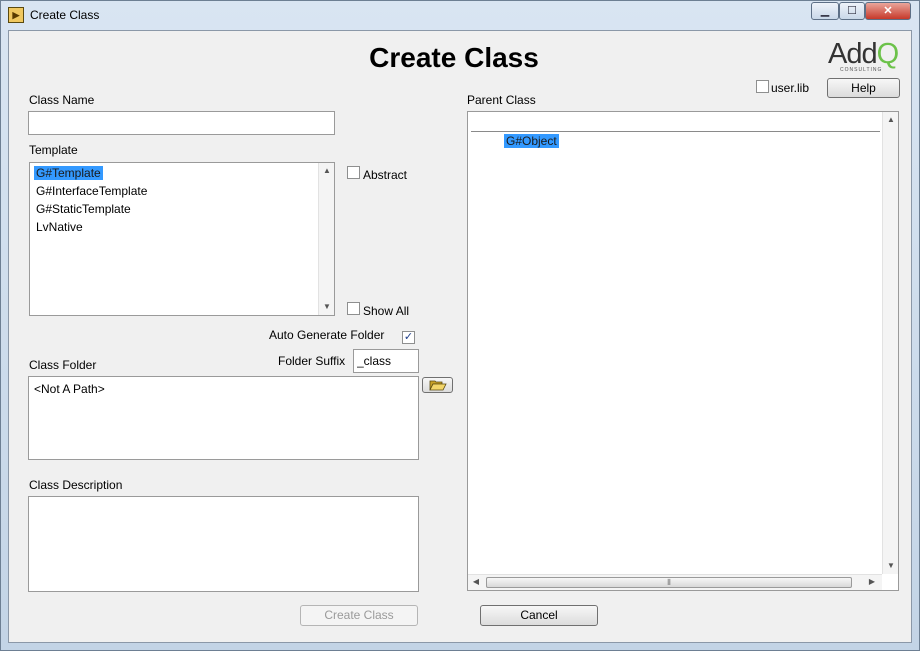 This screenshot has height=651, width=920. I want to click on title-bar: ▶ Create Class ▁ ☐ ✕, so click(460, 15).